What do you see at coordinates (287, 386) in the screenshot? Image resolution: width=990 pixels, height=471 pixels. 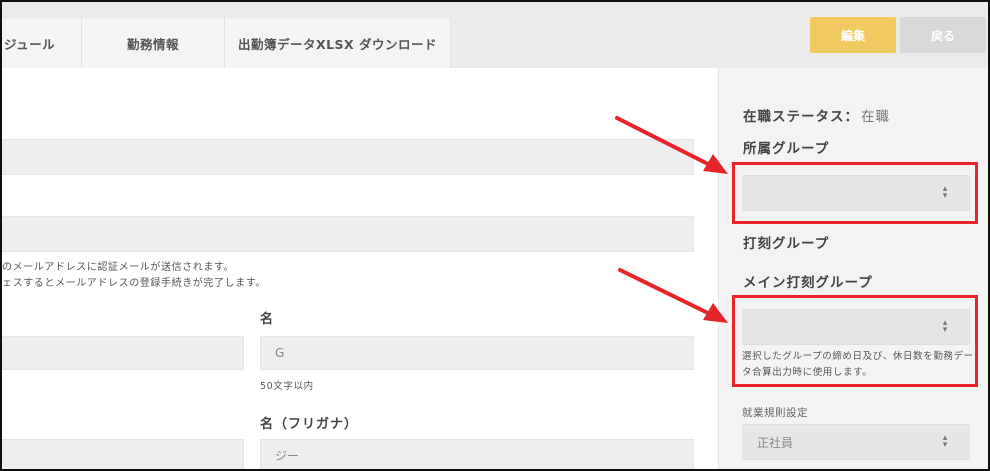 I see `first-name-help: 50文字以内` at bounding box center [287, 386].